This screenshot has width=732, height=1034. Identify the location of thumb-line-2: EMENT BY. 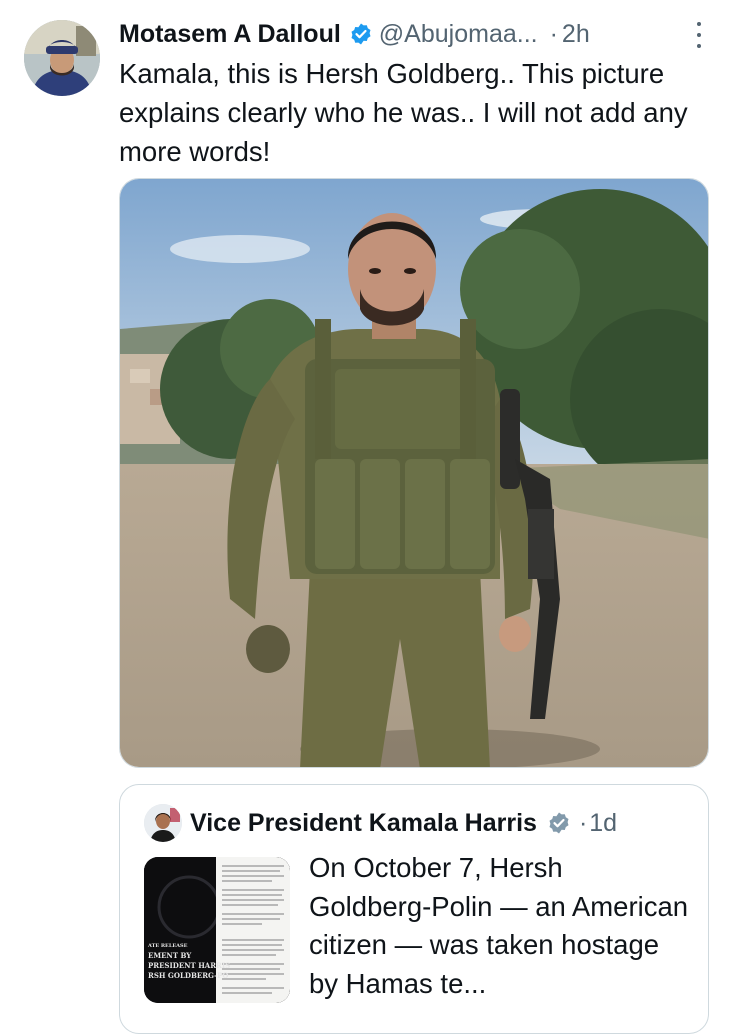
(170, 955).